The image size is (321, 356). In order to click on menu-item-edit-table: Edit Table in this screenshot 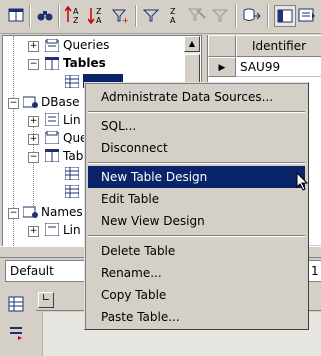, I will do `click(196, 199)`.